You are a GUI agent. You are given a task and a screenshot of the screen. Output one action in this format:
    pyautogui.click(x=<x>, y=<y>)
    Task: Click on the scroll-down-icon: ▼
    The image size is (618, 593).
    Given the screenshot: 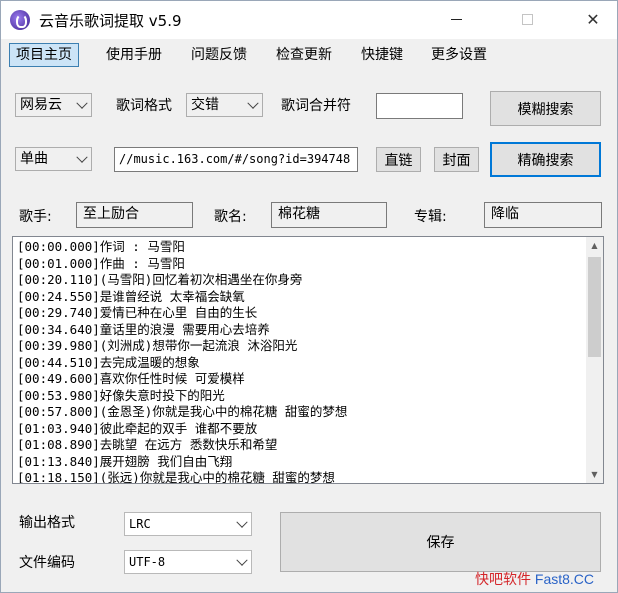 What is the action you would take?
    pyautogui.click(x=594, y=474)
    